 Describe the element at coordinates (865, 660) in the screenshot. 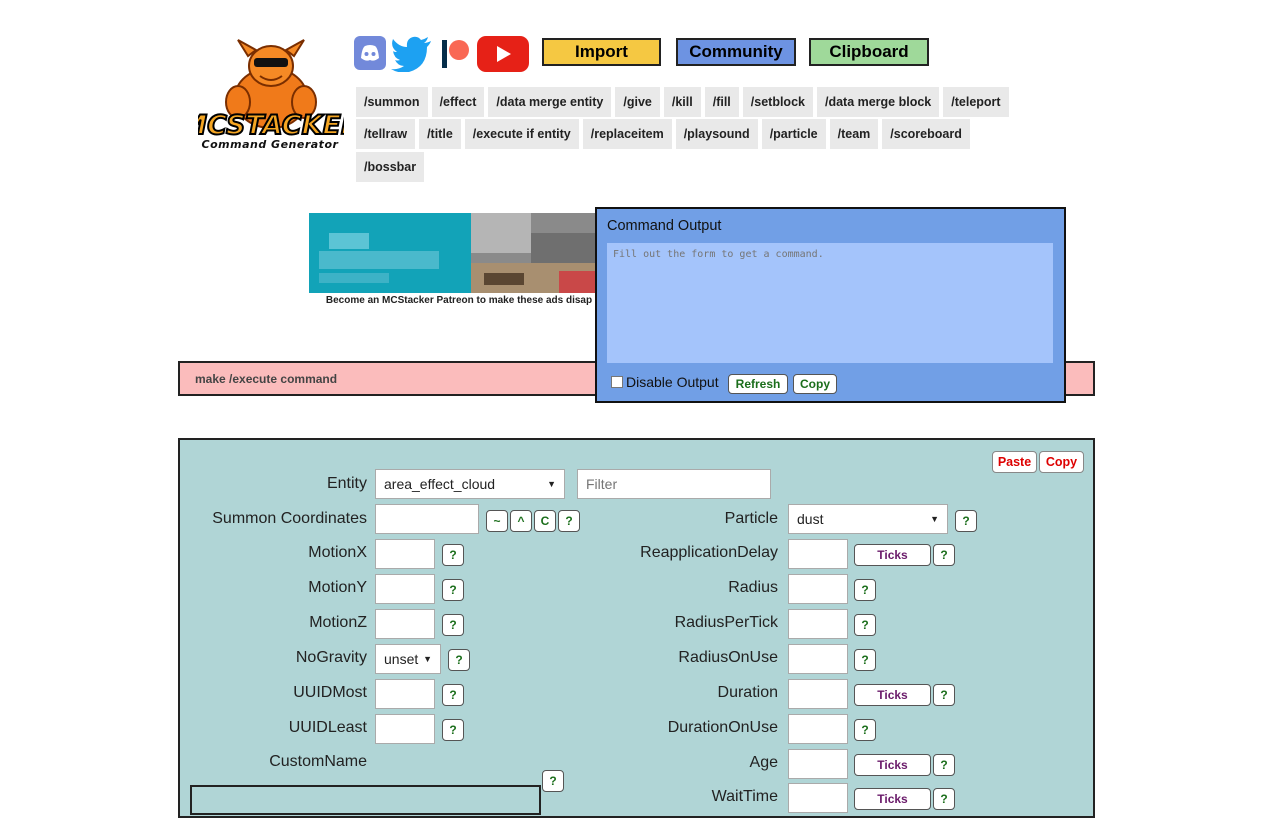

I see `radiusonuse-help-button: ?` at that location.